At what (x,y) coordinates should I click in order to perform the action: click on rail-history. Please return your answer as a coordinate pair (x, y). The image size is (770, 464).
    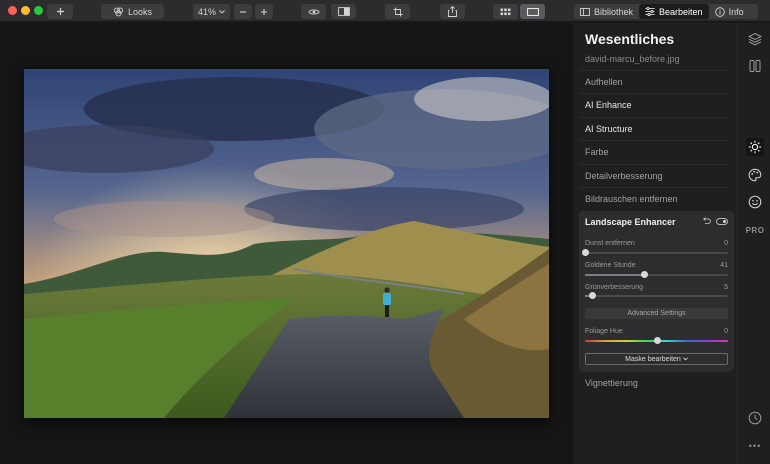
    Looking at the image, I should click on (755, 418).